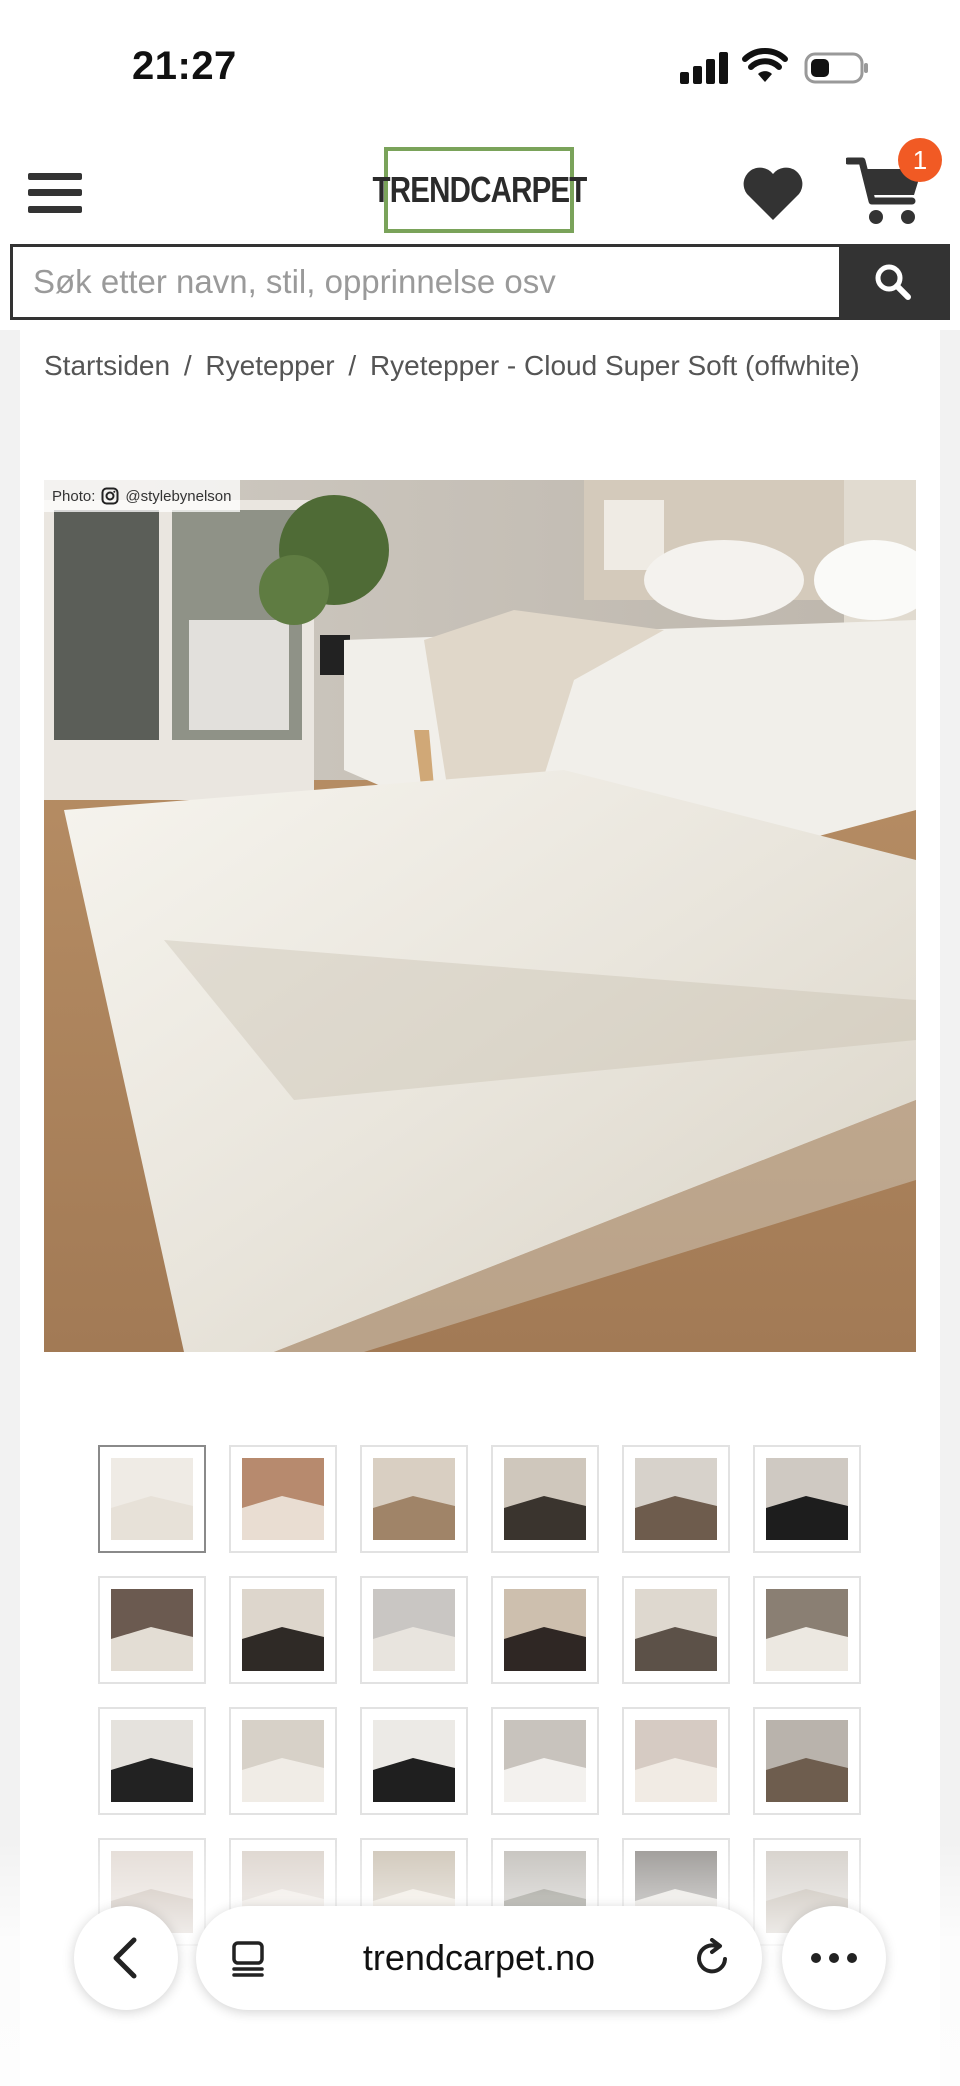 This screenshot has width=960, height=2086. What do you see at coordinates (178, 496) in the screenshot?
I see `photo-credit-handle: @stylebynelson` at bounding box center [178, 496].